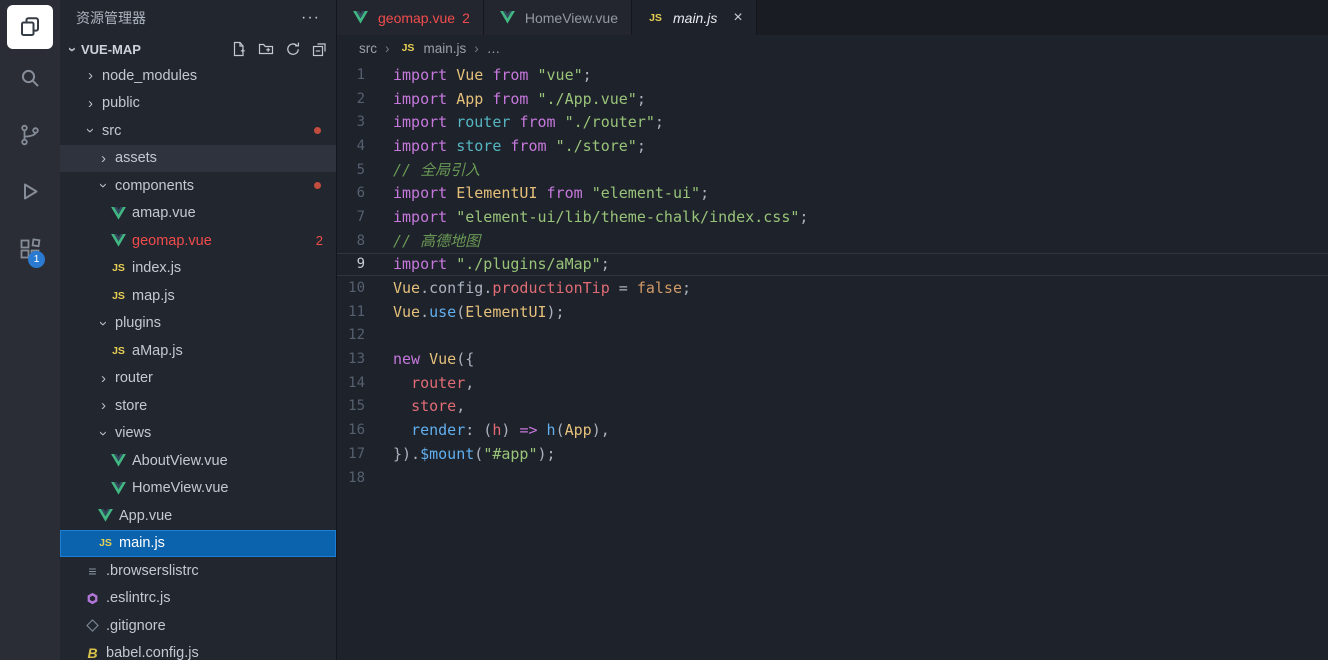 The image size is (1328, 660). What do you see at coordinates (832, 288) in the screenshot?
I see `code-line: 10 Vue. config. productionTip = false;` at bounding box center [832, 288].